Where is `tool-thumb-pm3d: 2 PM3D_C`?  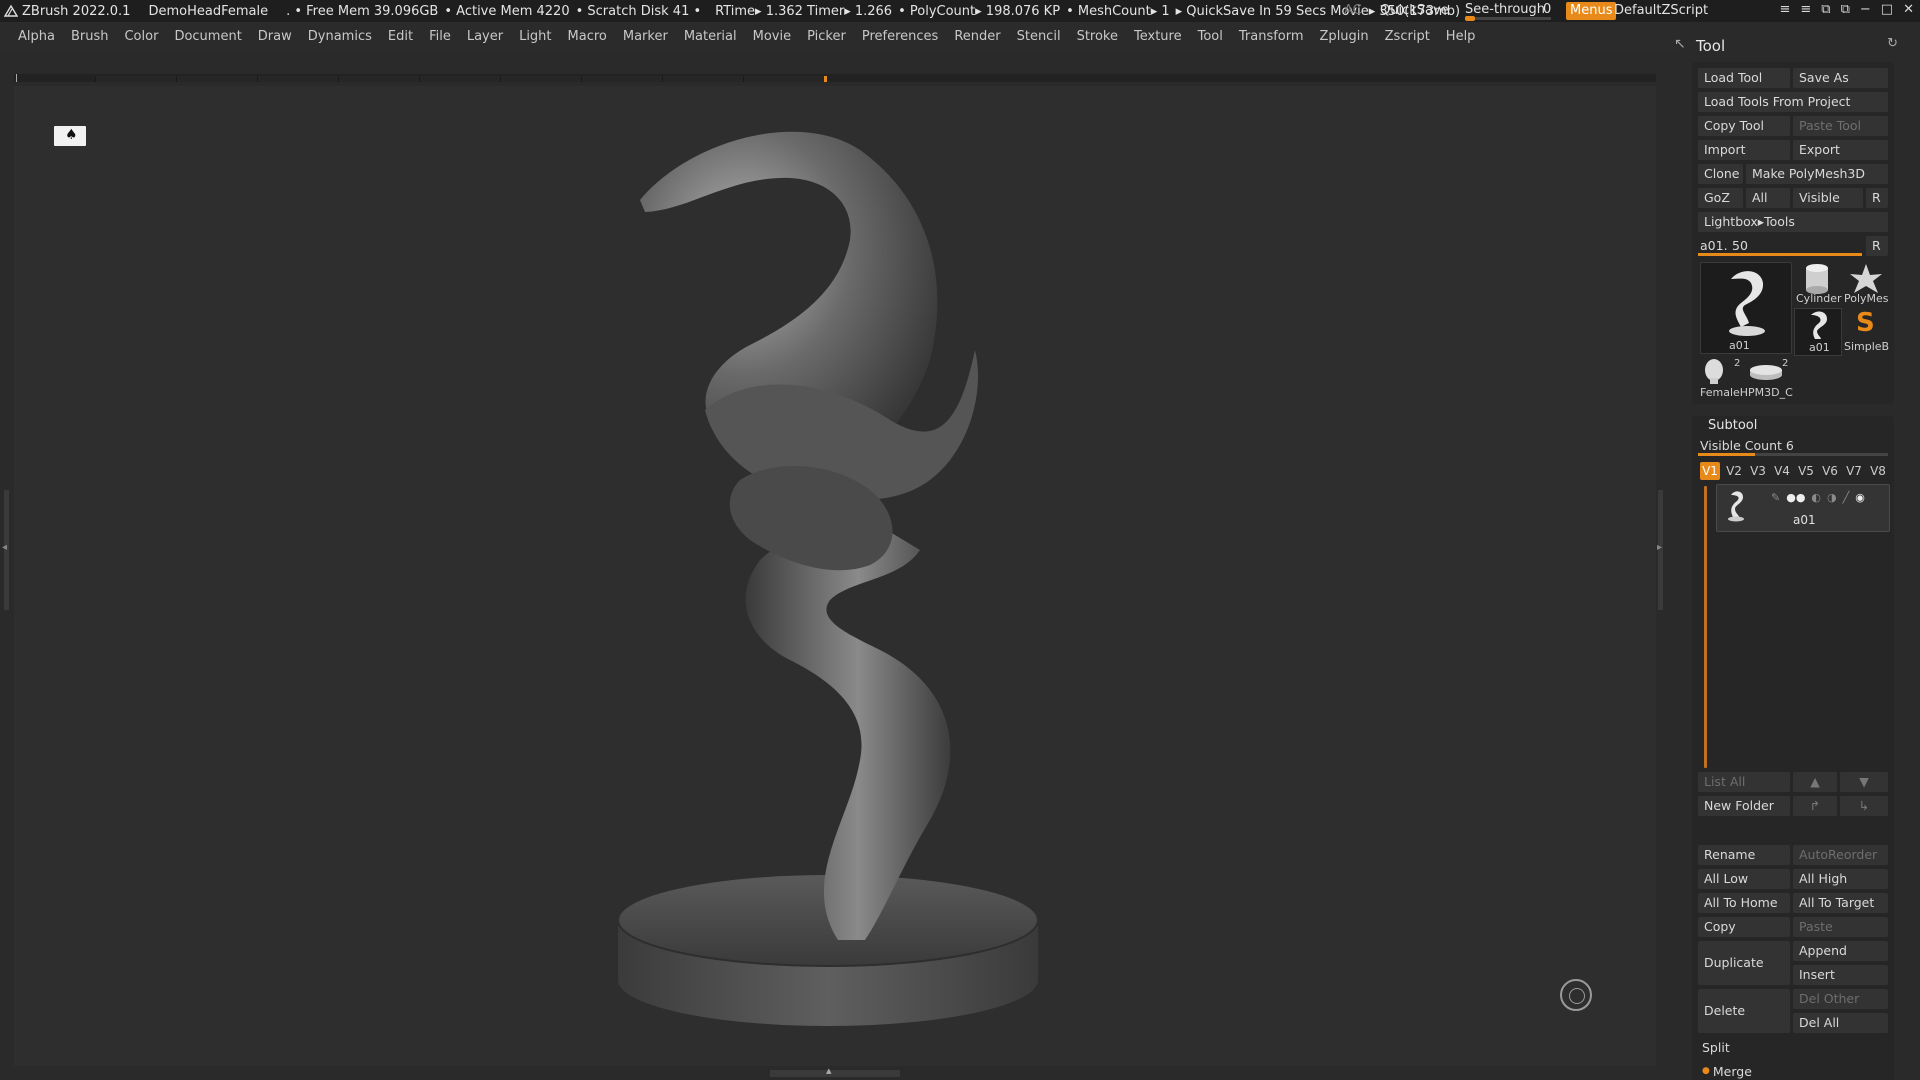 tool-thumb-pm3d: 2 PM3D_C is located at coordinates (1769, 379).